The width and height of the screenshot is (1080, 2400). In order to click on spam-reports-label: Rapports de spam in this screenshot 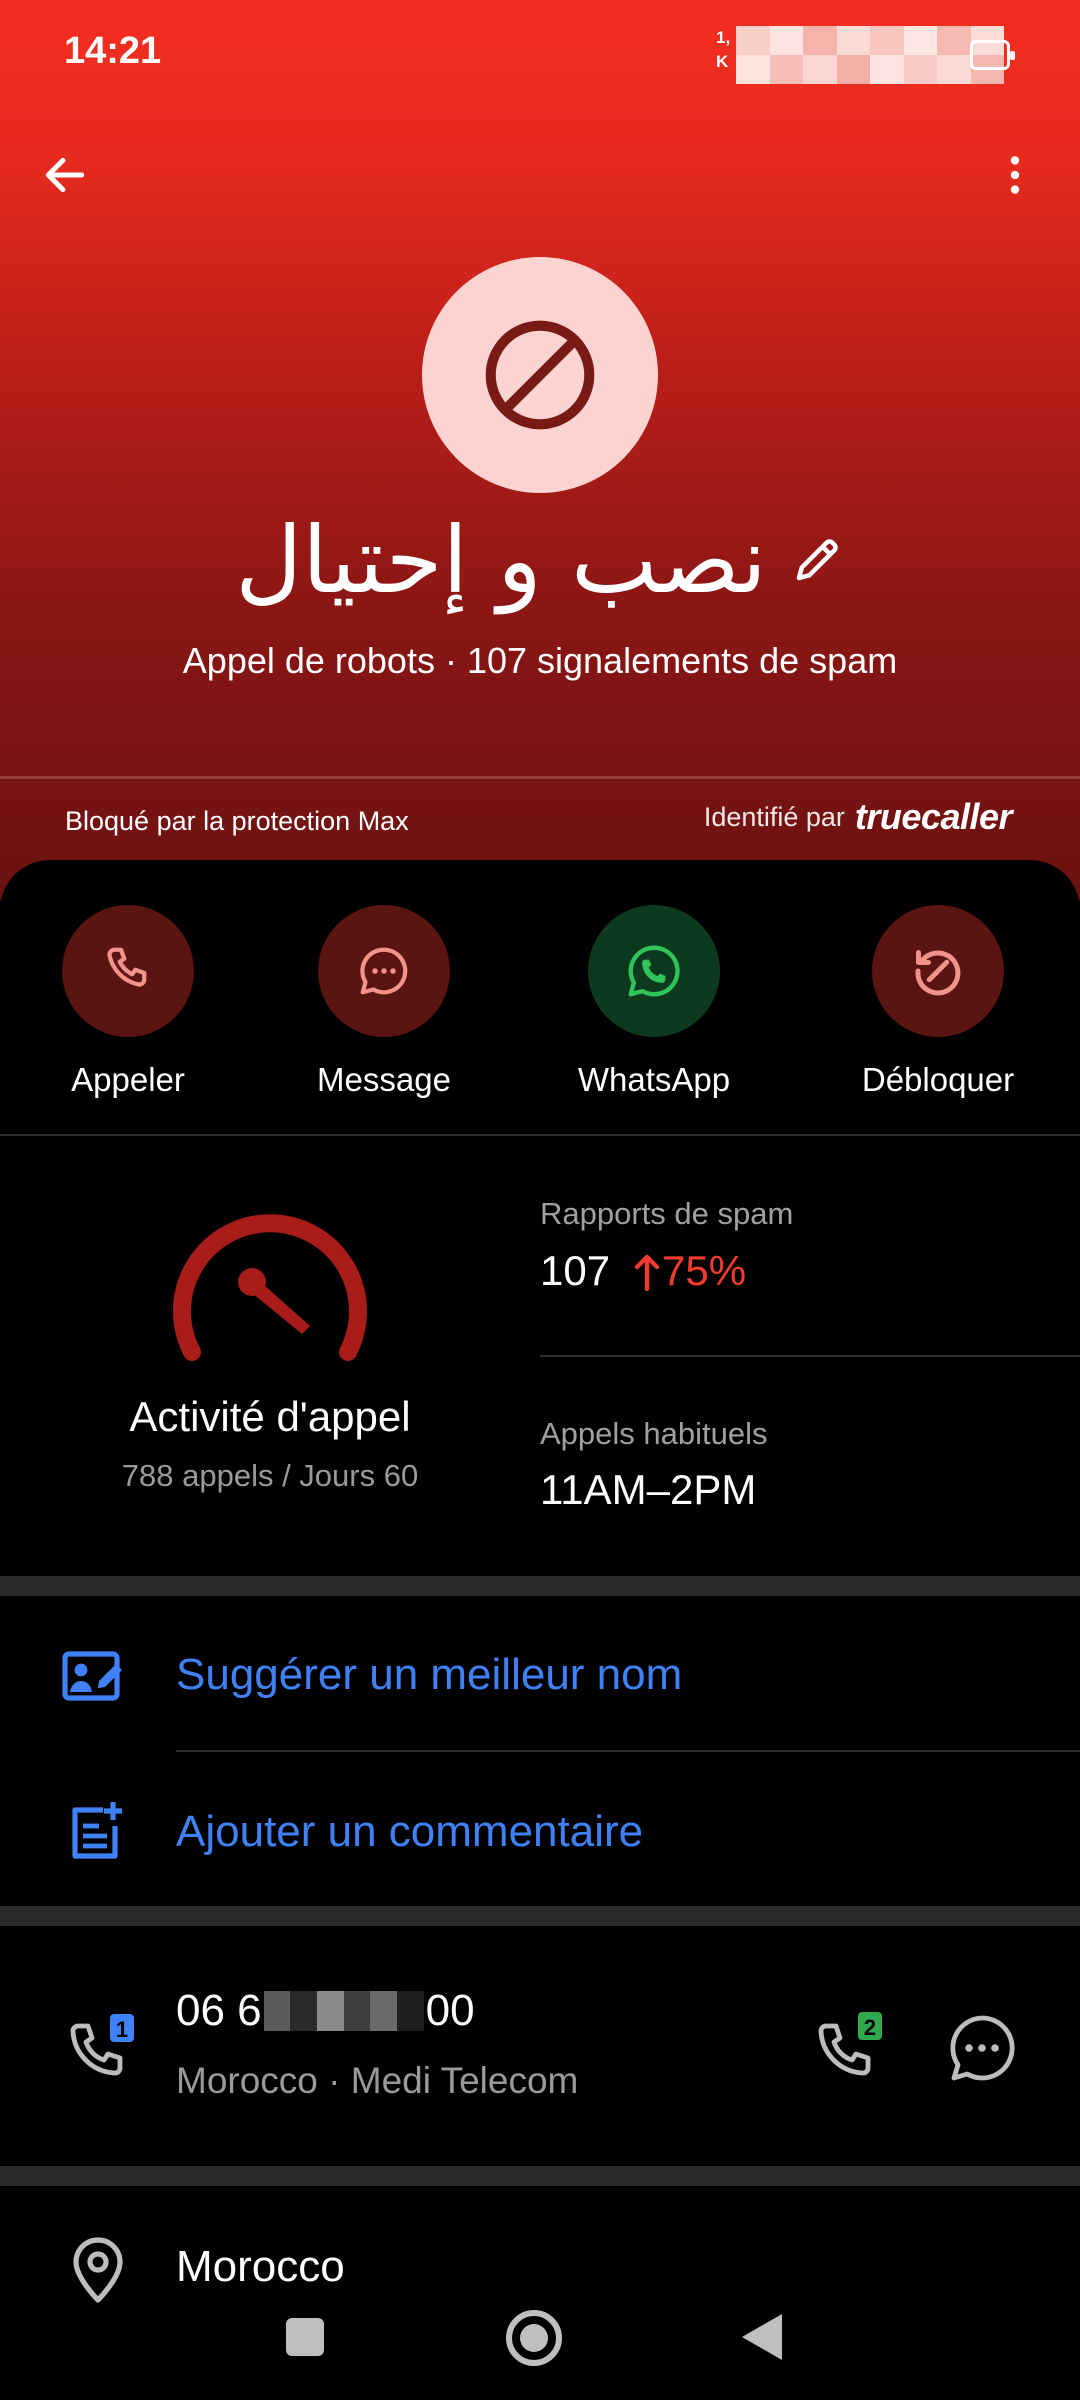, I will do `click(667, 1213)`.